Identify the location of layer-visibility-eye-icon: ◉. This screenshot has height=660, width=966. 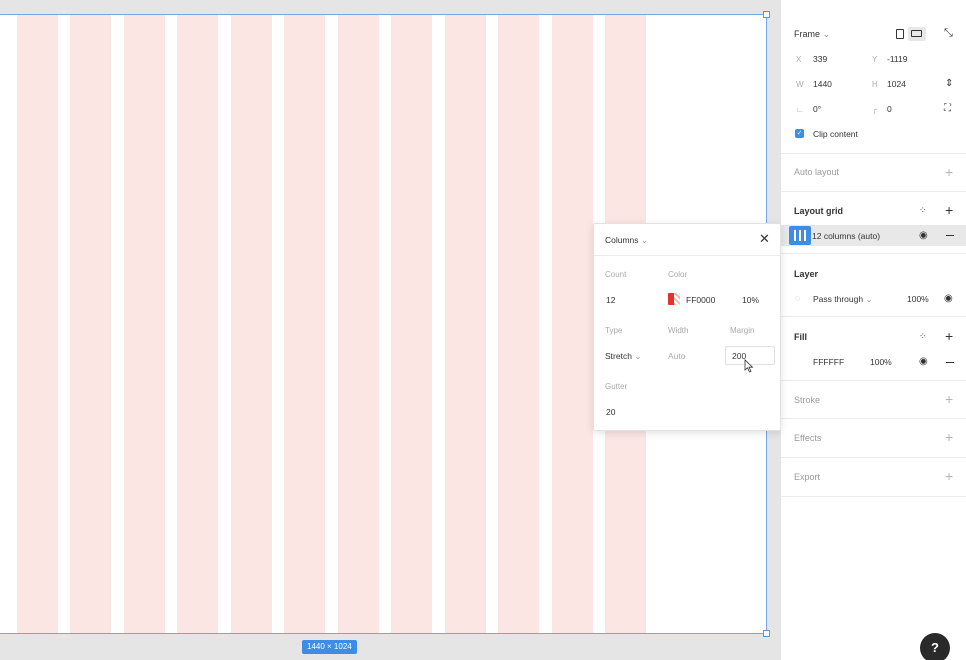
(948, 298).